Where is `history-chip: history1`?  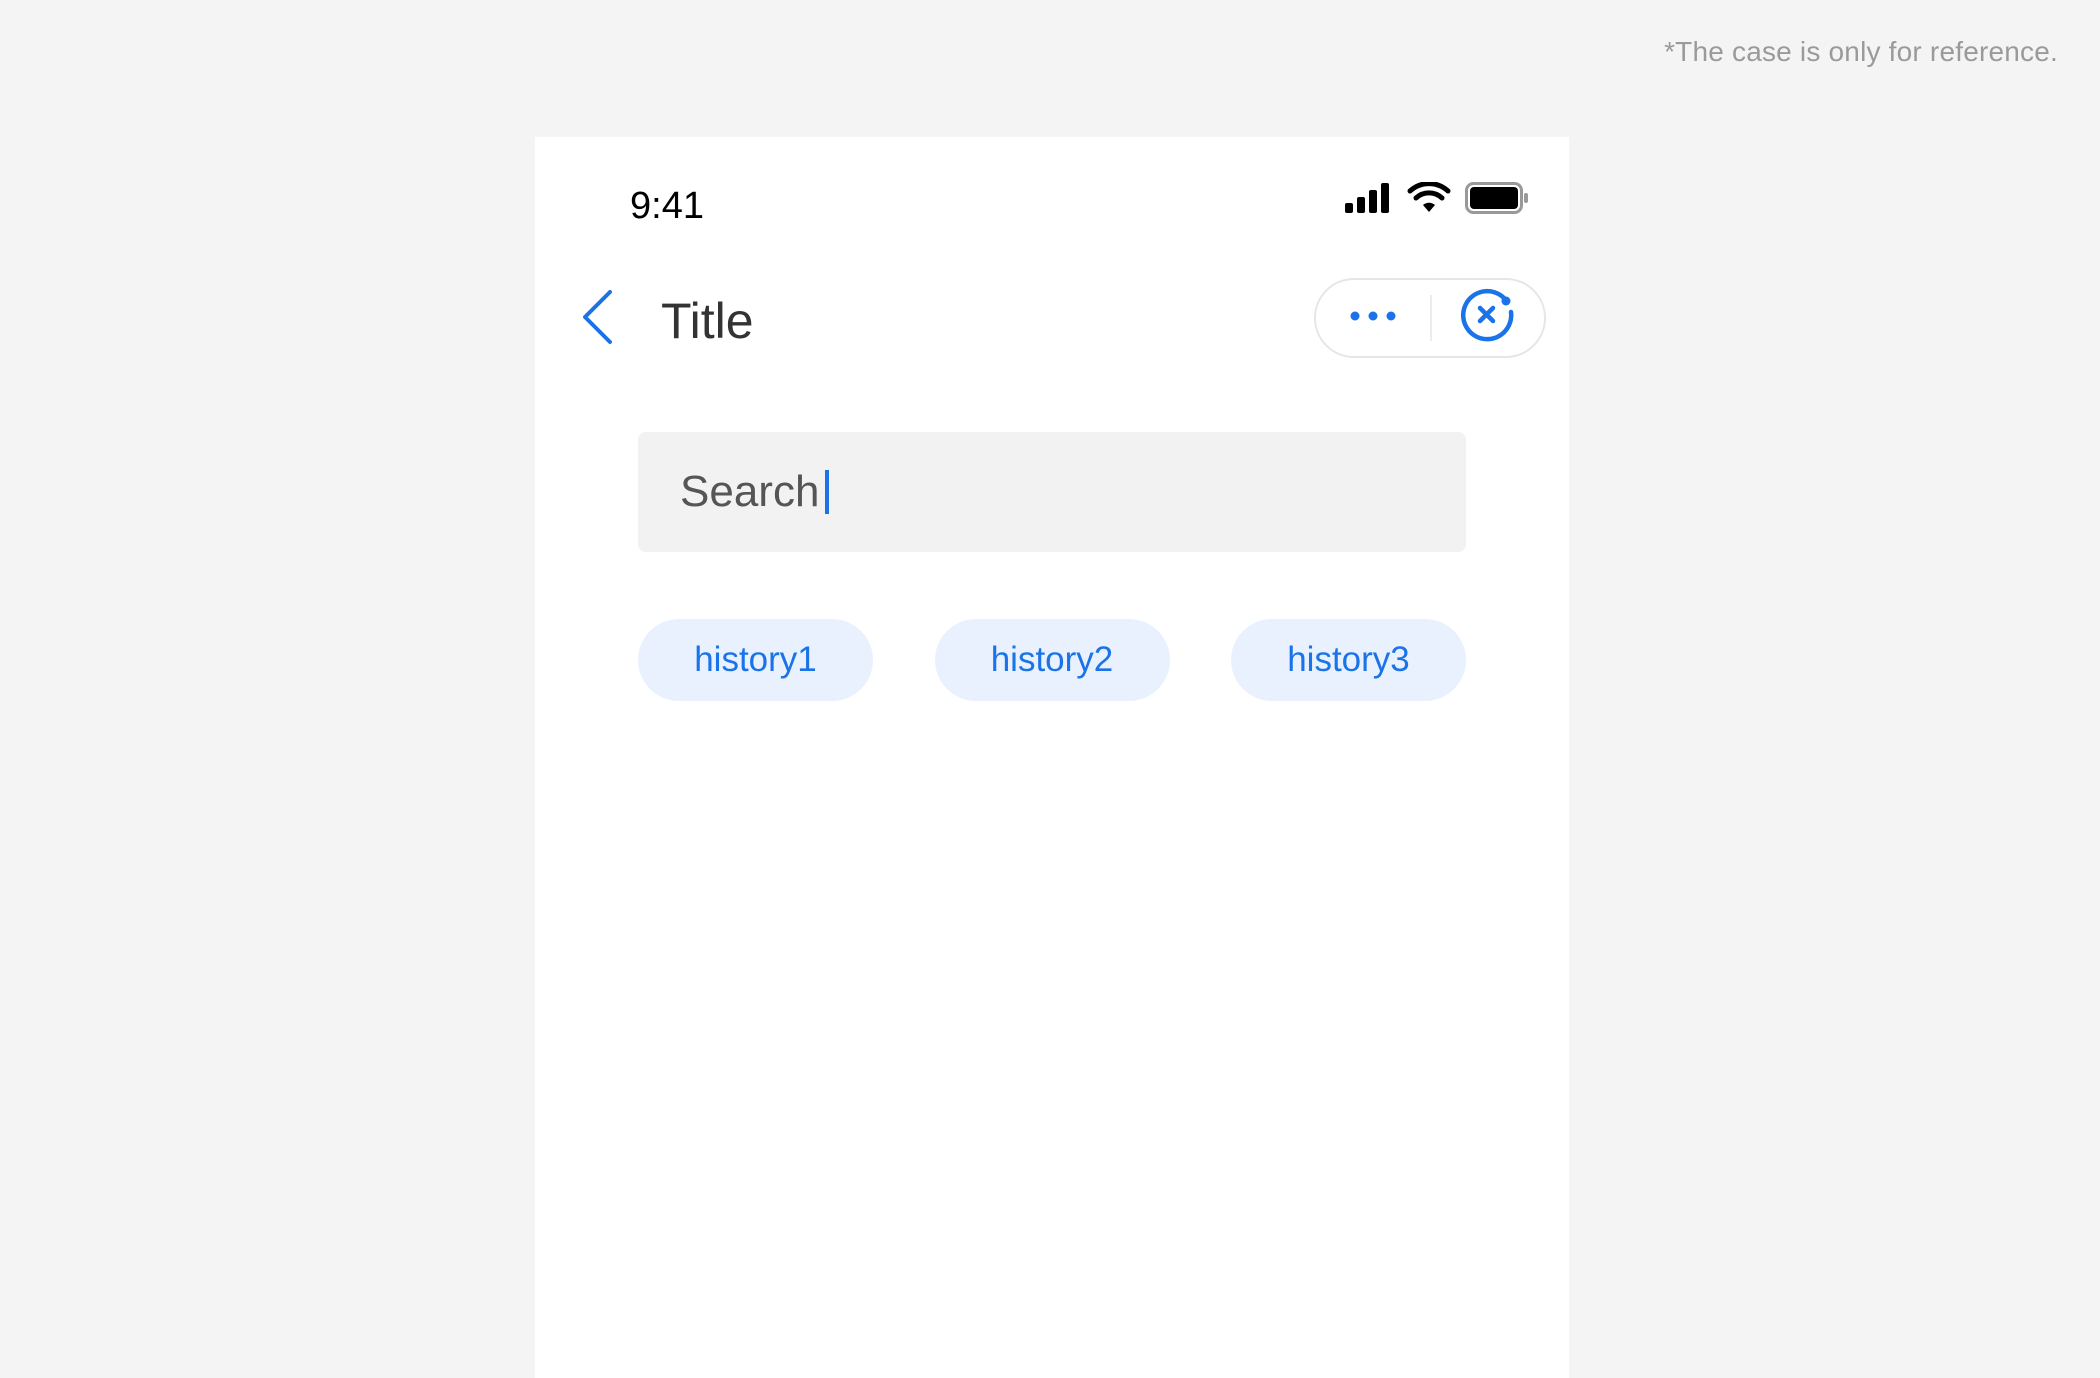
history-chip: history1 is located at coordinates (755, 660).